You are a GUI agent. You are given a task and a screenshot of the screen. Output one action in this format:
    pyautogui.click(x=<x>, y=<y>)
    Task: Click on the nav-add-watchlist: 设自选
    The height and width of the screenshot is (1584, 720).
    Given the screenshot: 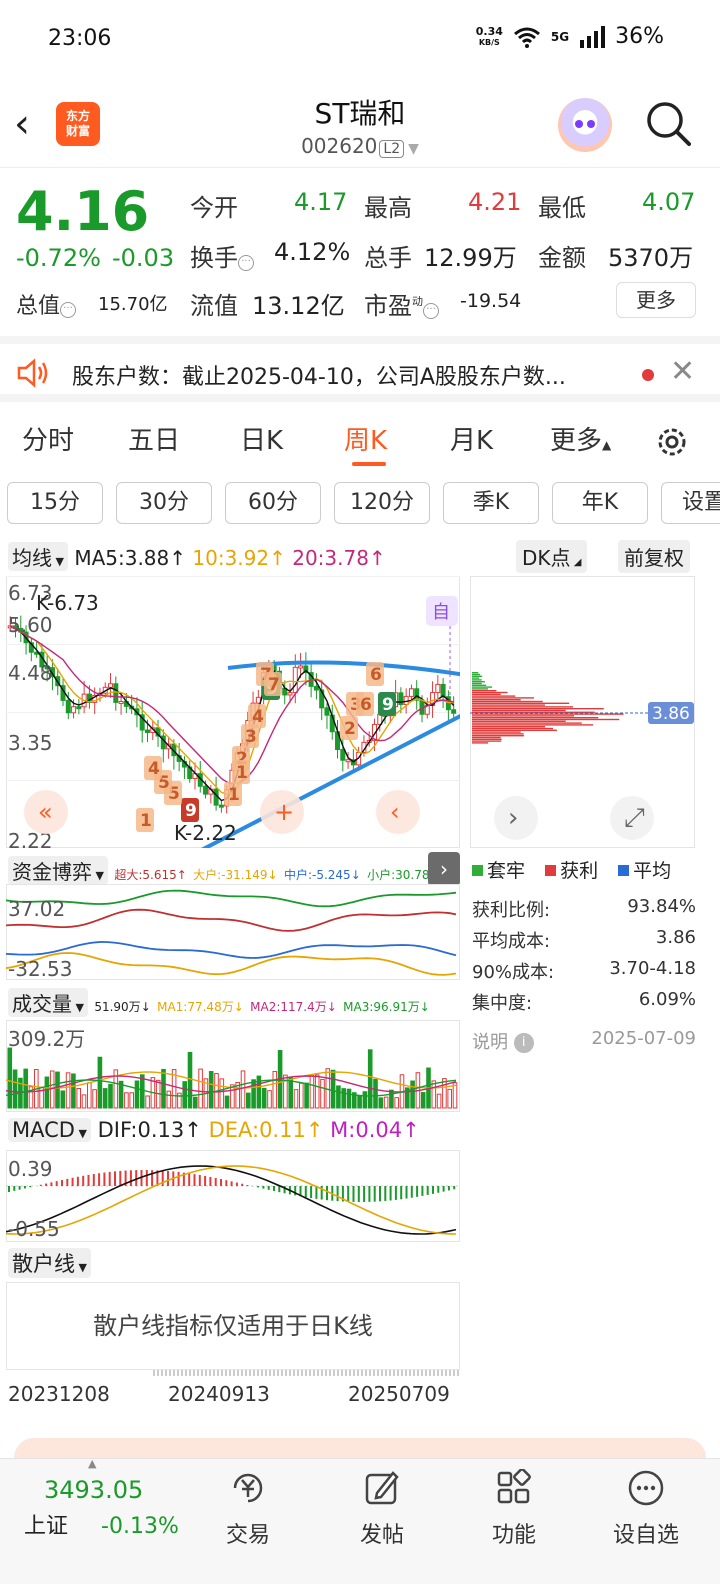 What is the action you would take?
    pyautogui.click(x=646, y=1504)
    